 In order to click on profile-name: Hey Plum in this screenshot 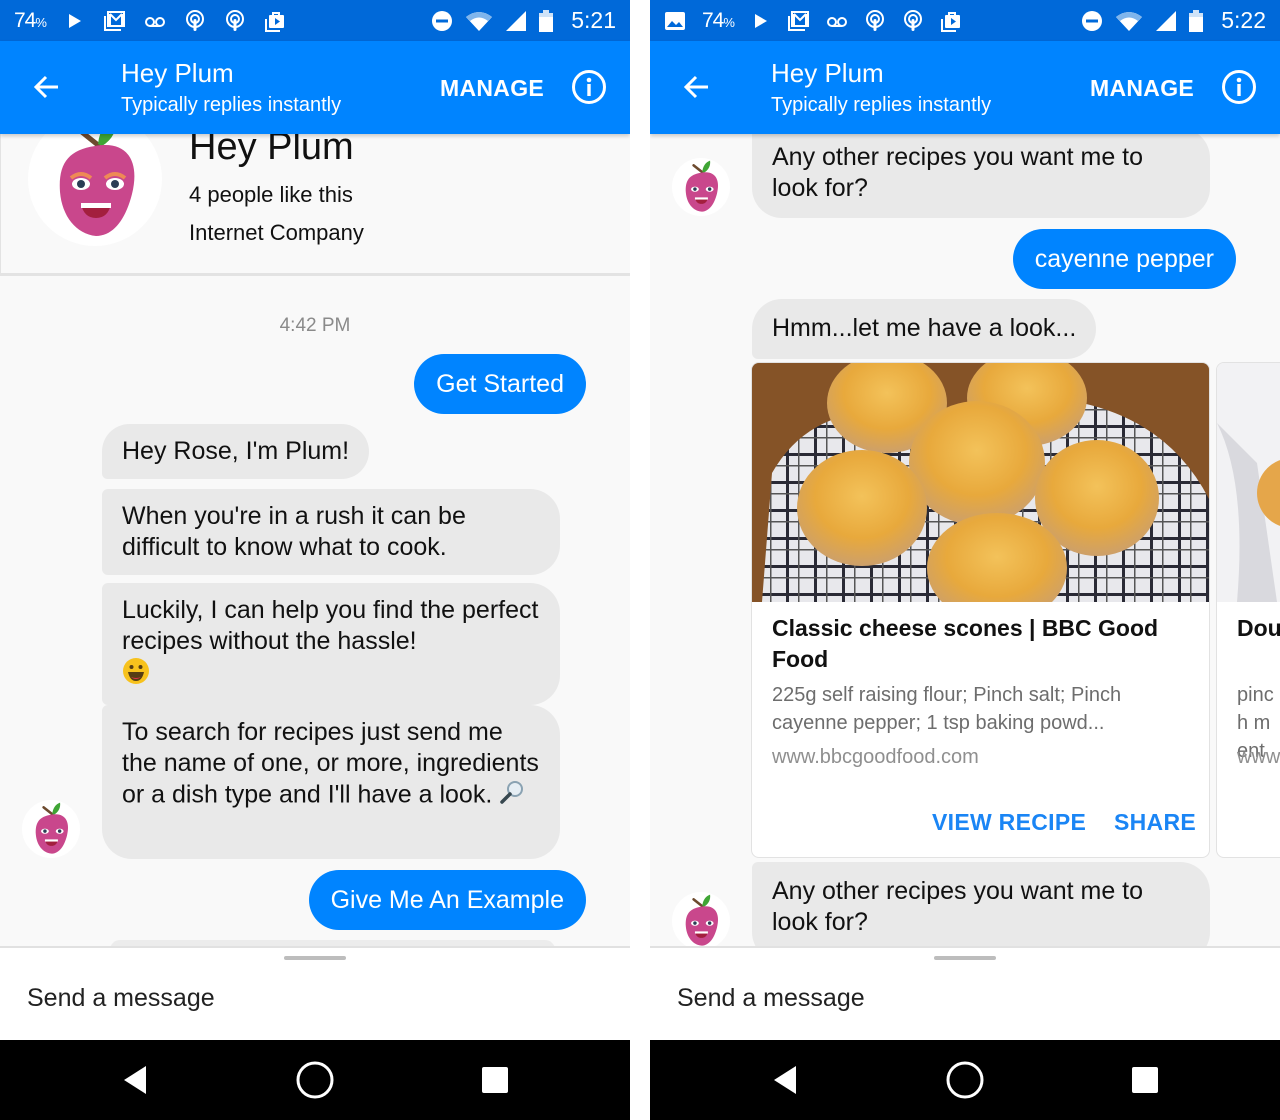, I will do `click(271, 151)`.